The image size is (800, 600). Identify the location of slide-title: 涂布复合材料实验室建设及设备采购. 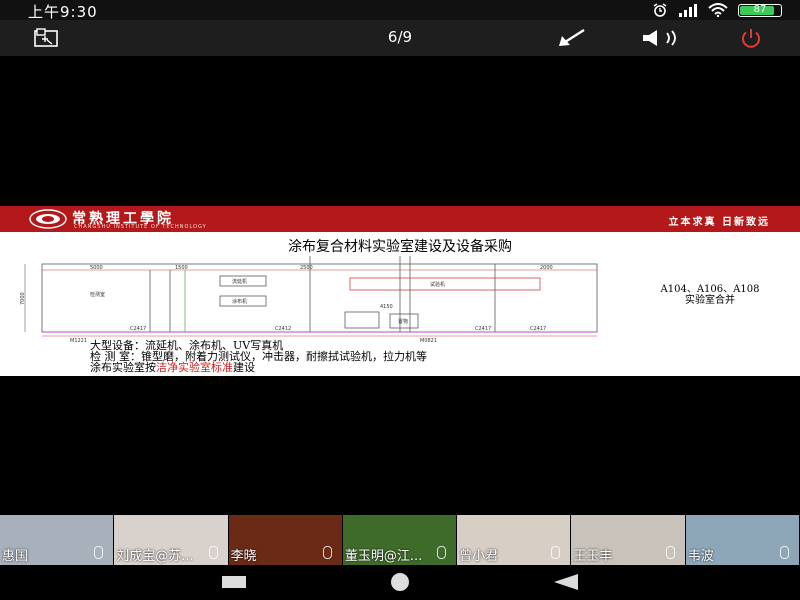
(400, 247).